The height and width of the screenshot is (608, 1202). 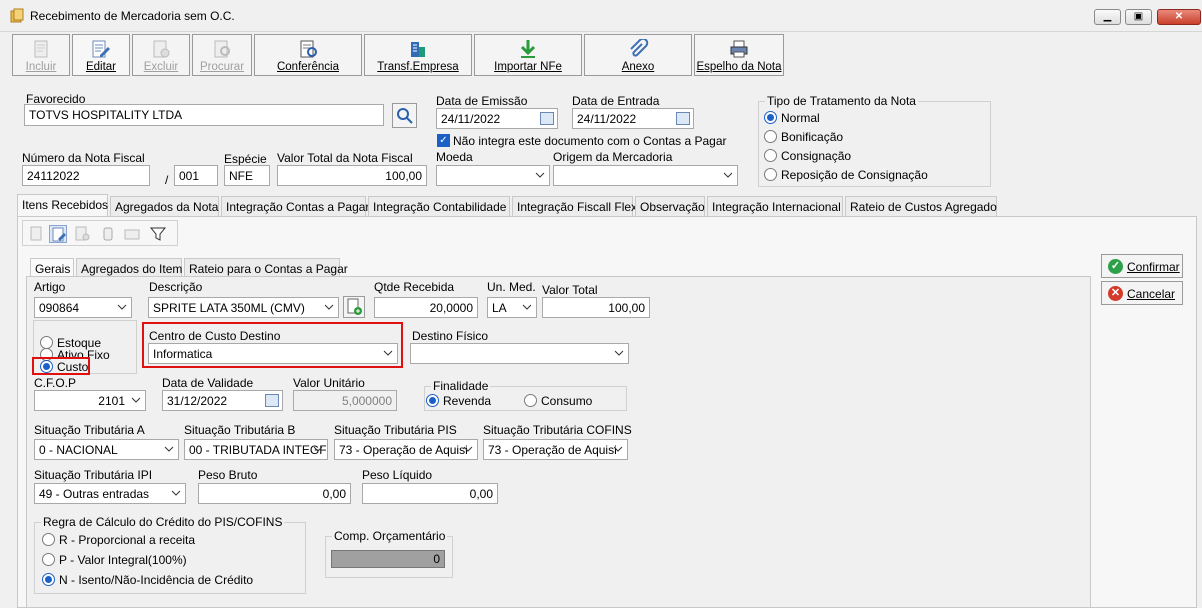 I want to click on building-icon, so click(x=418, y=49).